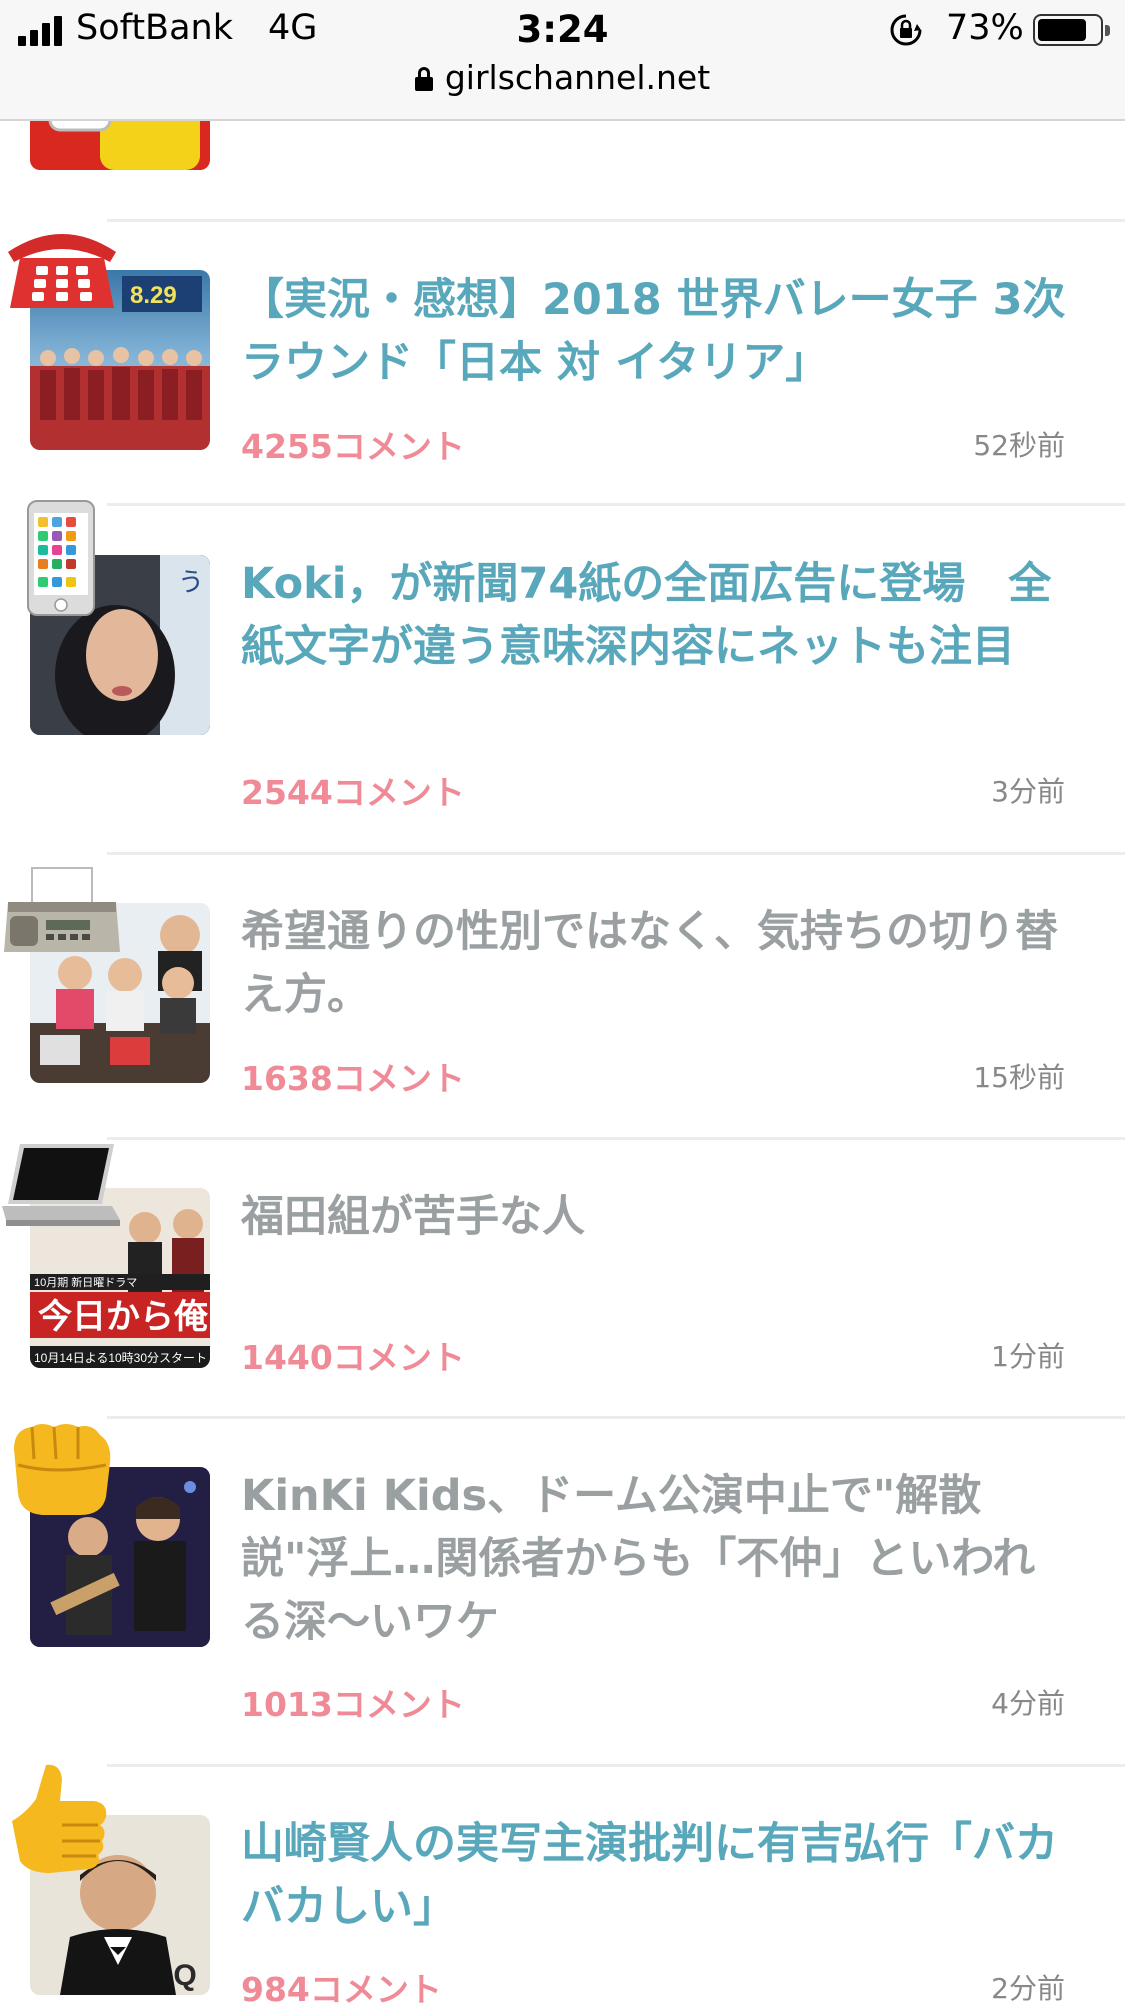 Image resolution: width=1125 pixels, height=2011 pixels. What do you see at coordinates (61, 558) in the screenshot?
I see `mobile-phone-icon` at bounding box center [61, 558].